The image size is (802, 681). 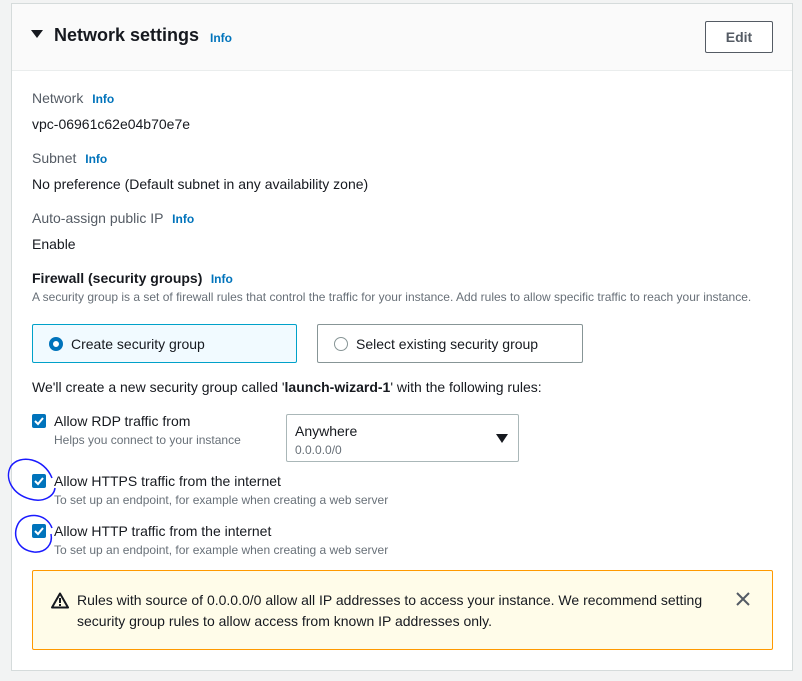 I want to click on source-select: Anywhere 0.0.0.0/0, so click(x=402, y=438).